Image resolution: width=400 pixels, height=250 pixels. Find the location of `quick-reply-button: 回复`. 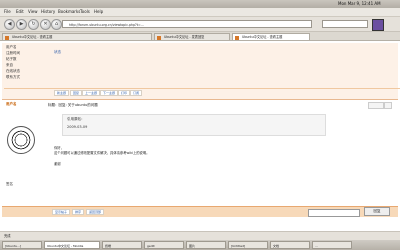

quick-reply-button: 回复 is located at coordinates (377, 211).